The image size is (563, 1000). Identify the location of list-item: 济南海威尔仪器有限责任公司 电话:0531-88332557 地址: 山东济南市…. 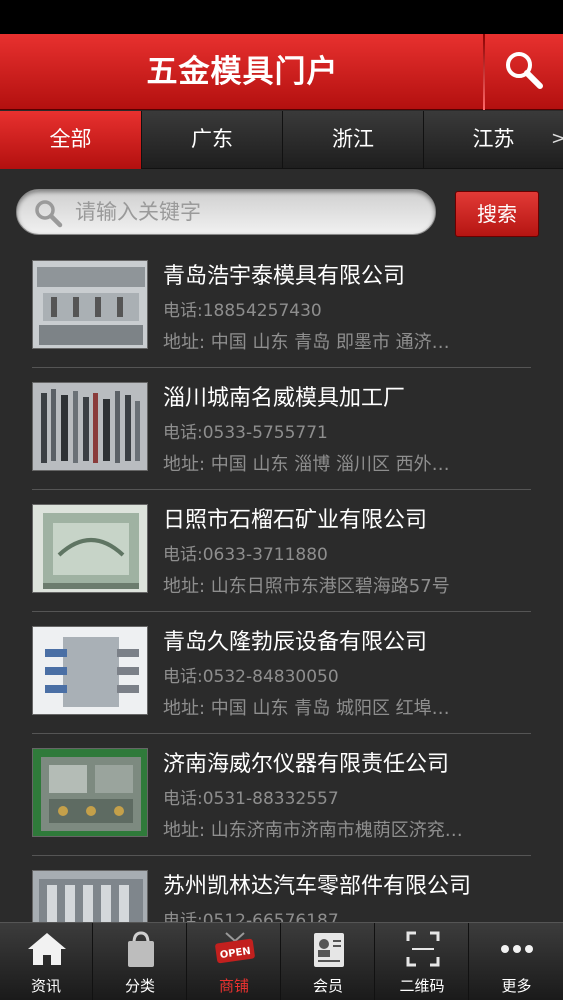
(281, 795).